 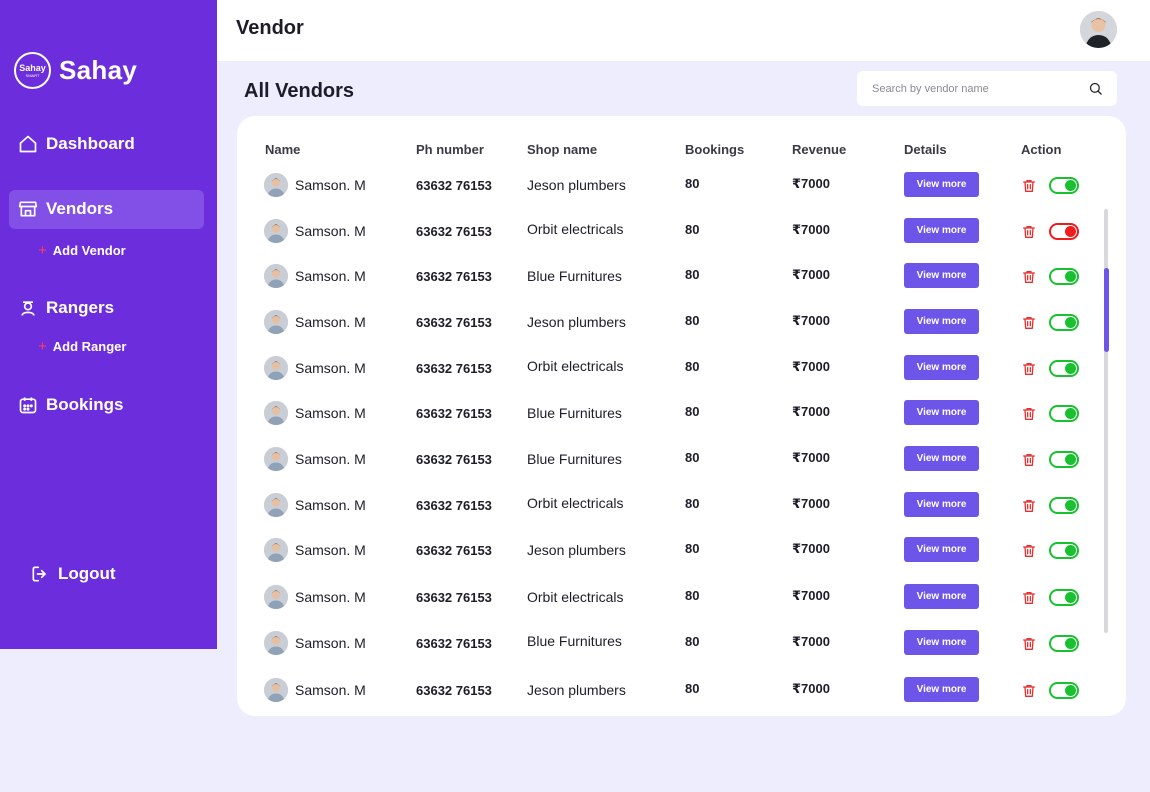 What do you see at coordinates (42, 250) in the screenshot?
I see `plus-icon: +` at bounding box center [42, 250].